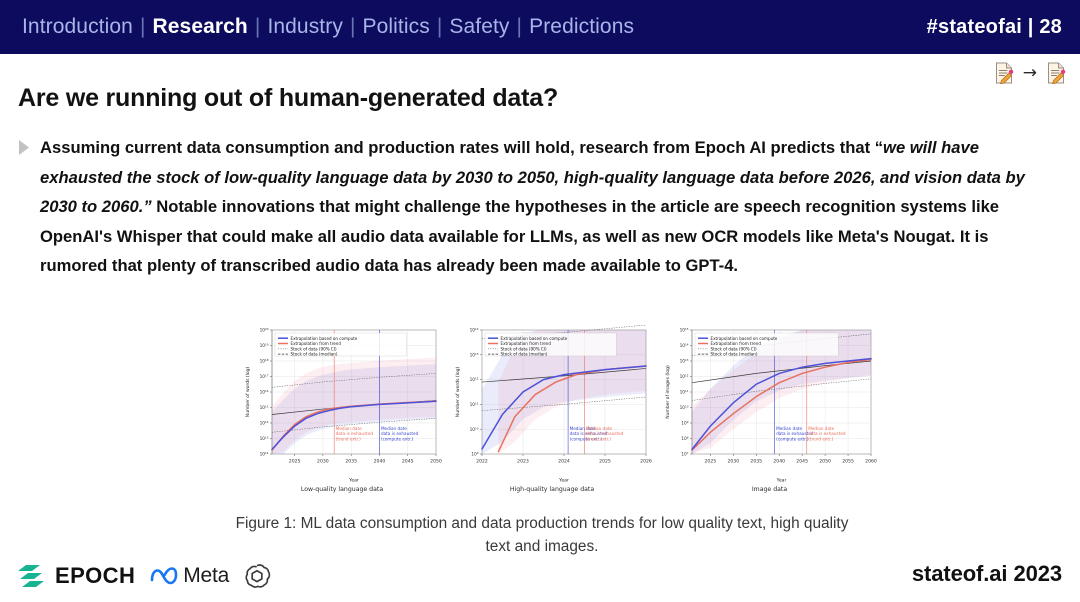  I want to click on nav-item-research: Research, so click(200, 27).